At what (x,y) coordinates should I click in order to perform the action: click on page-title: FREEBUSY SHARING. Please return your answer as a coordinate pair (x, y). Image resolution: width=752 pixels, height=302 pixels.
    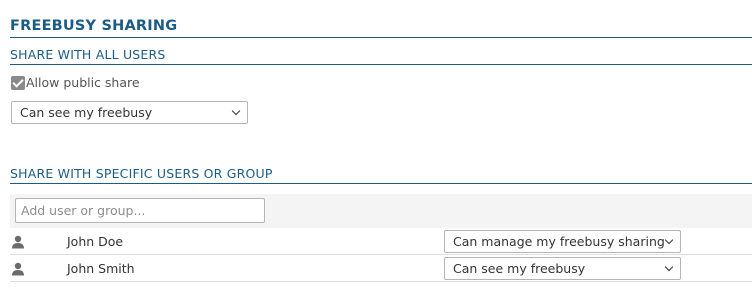
    Looking at the image, I should click on (94, 26).